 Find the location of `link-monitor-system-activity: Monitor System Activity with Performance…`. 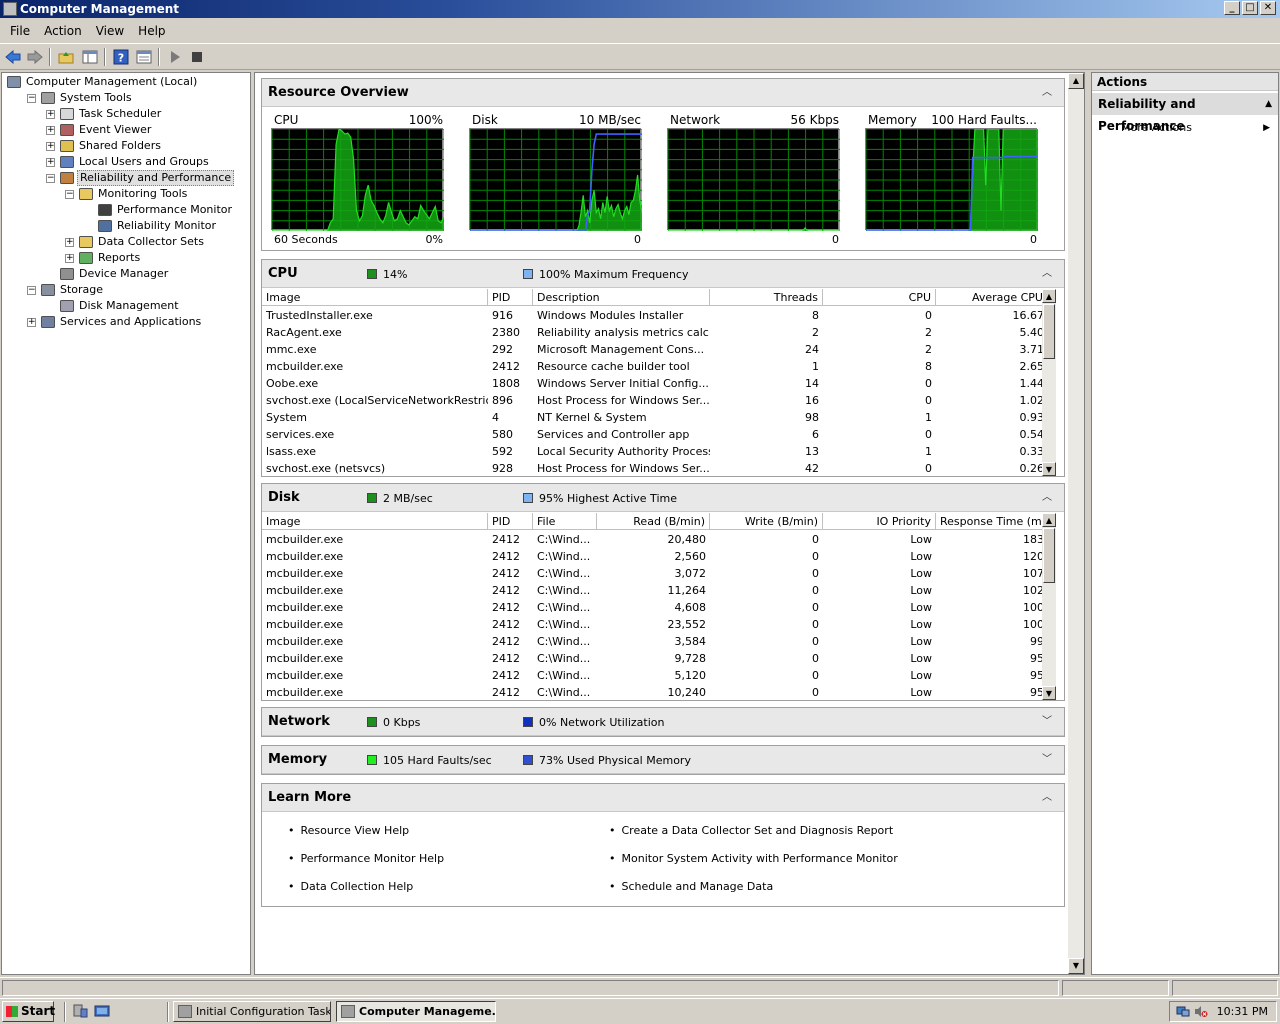

link-monitor-system-activity: Monitor System Activity with Performance… is located at coordinates (753, 859).